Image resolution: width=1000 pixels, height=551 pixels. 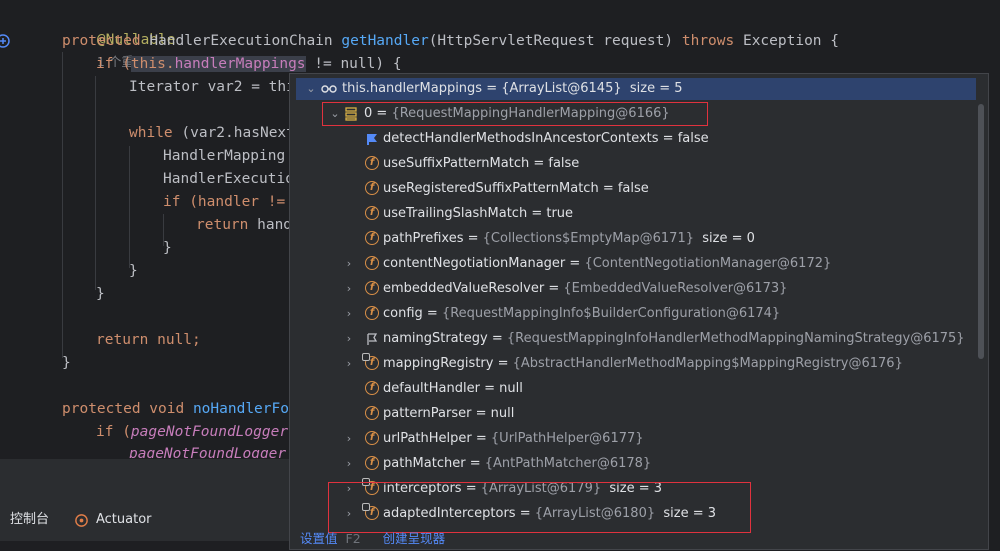 I want to click on field-value: true, so click(x=560, y=213).